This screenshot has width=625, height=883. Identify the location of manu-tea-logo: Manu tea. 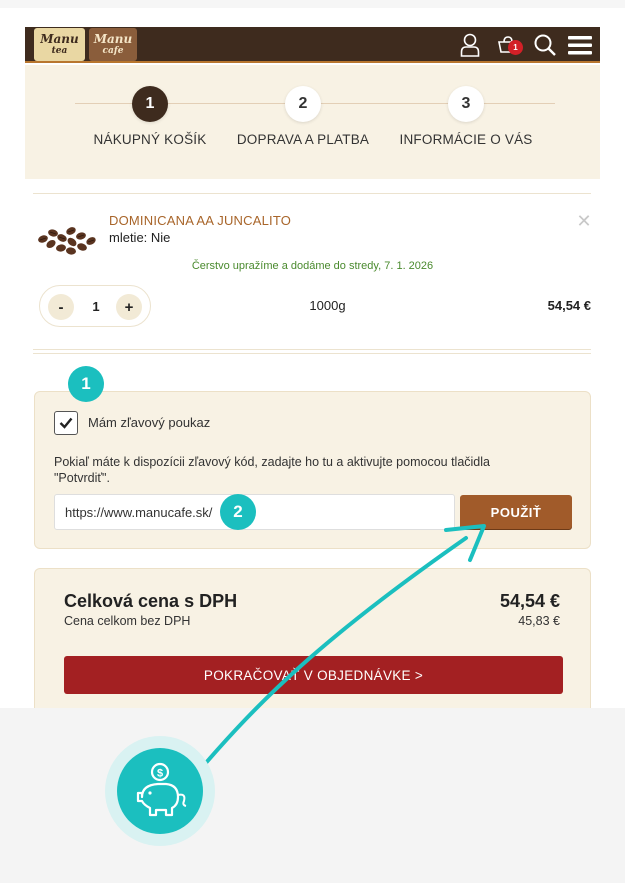
(59, 44).